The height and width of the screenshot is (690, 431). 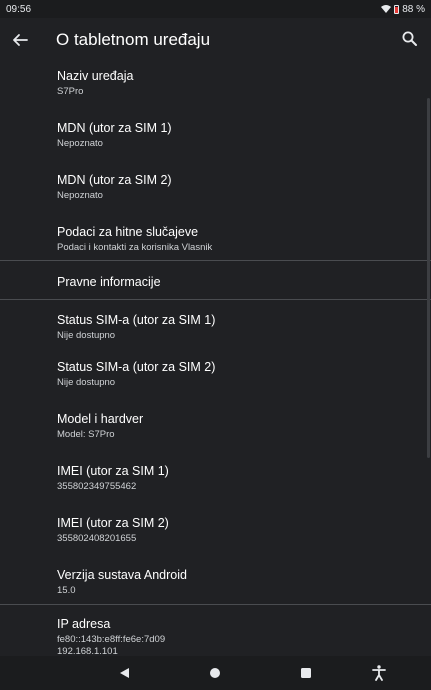 What do you see at coordinates (215, 192) in the screenshot?
I see `list-item-mdn-sim2: MDN (utor za SIM 2) Nepoznato` at bounding box center [215, 192].